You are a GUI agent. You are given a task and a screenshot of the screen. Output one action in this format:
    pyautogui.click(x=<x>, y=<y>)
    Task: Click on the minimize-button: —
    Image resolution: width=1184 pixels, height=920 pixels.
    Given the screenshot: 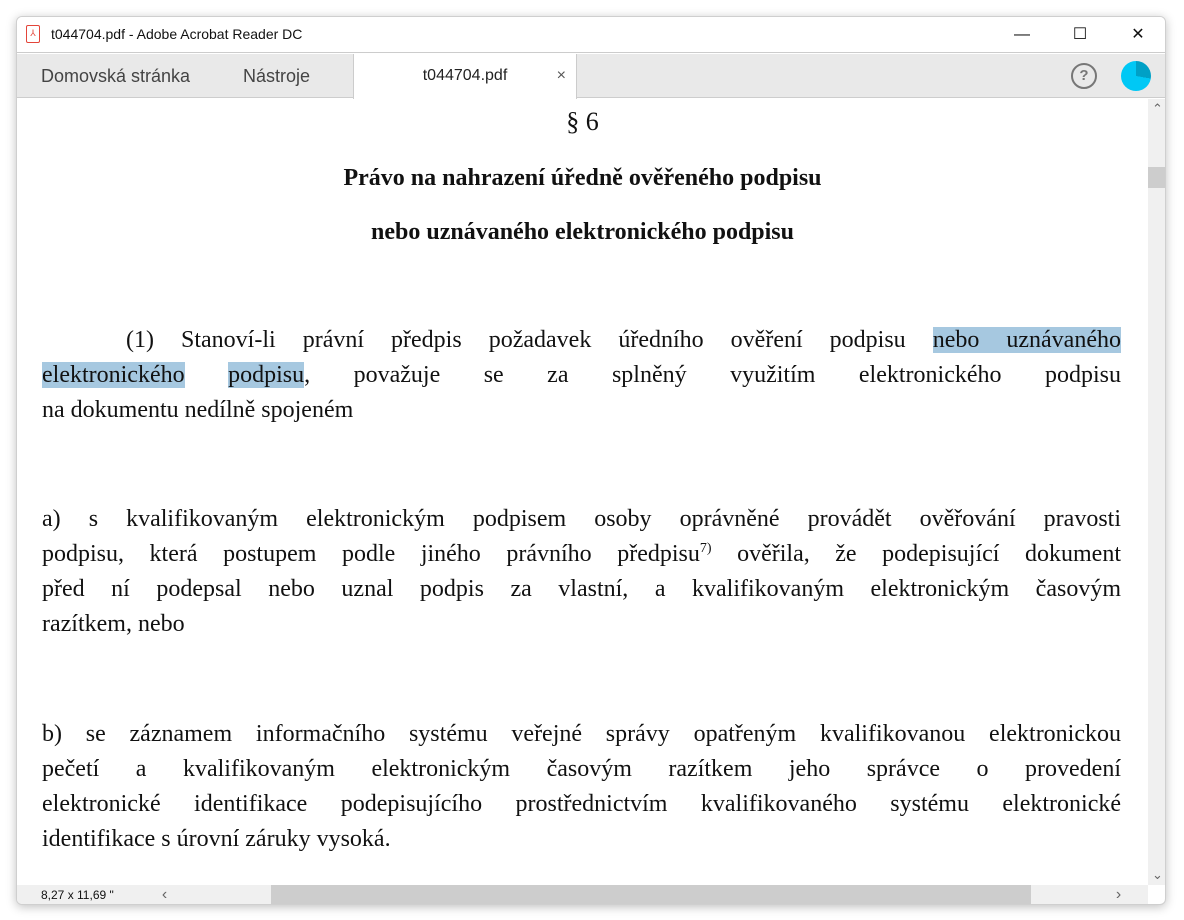 What is the action you would take?
    pyautogui.click(x=1022, y=35)
    